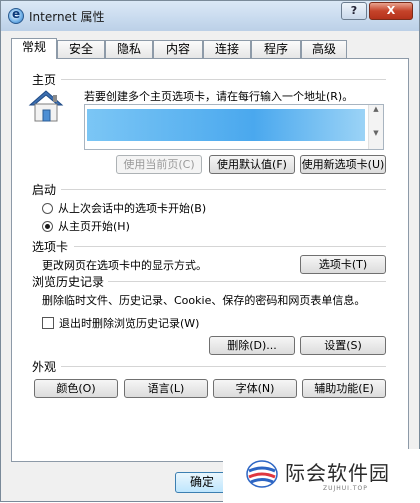 This screenshot has width=420, height=503. I want to click on tabs-divider, so click(230, 246).